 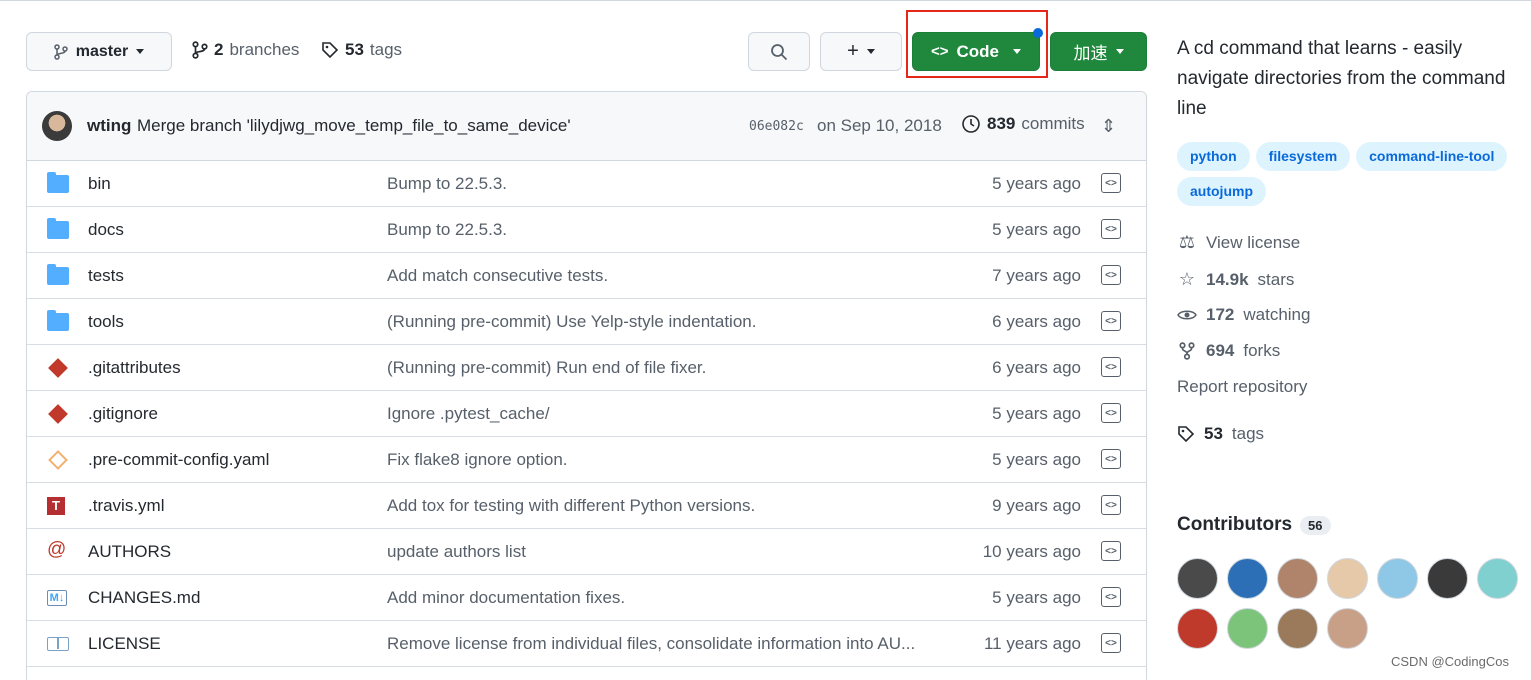 I want to click on file-name: LICENSE, so click(x=124, y=644).